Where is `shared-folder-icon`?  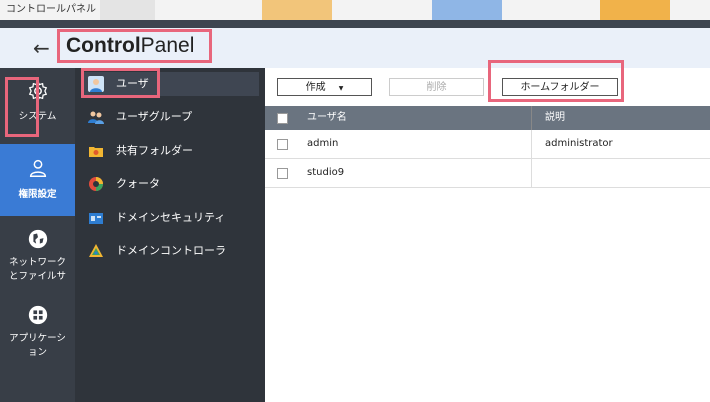 shared-folder-icon is located at coordinates (96, 152).